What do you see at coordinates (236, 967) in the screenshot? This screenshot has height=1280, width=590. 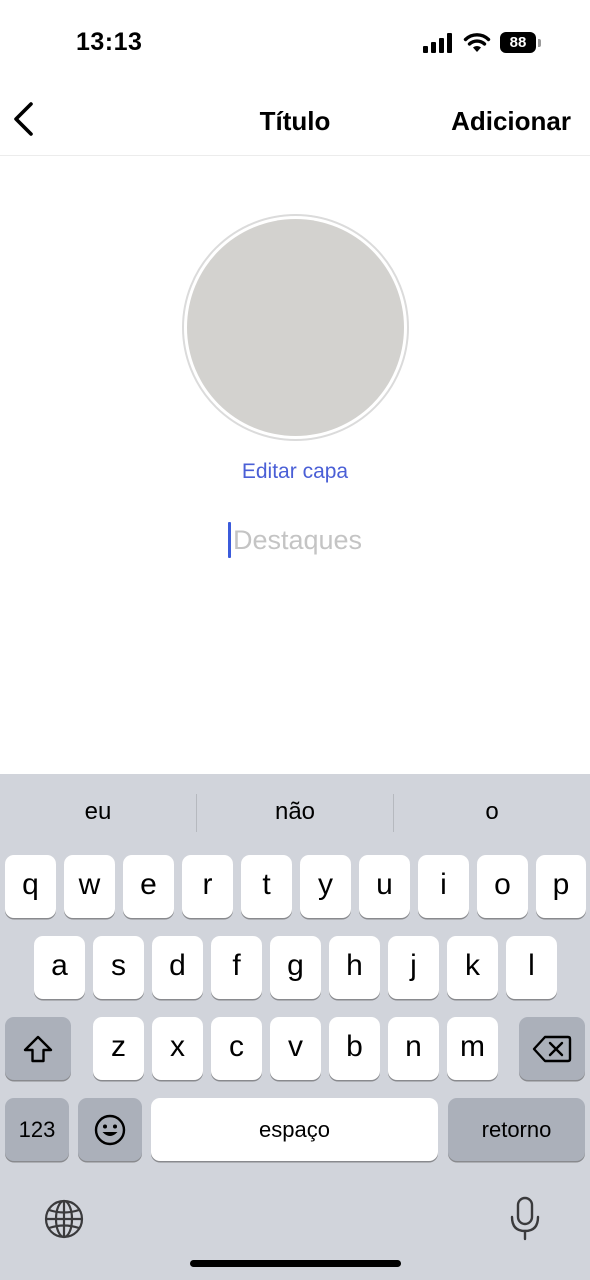 I see `key-f: f` at bounding box center [236, 967].